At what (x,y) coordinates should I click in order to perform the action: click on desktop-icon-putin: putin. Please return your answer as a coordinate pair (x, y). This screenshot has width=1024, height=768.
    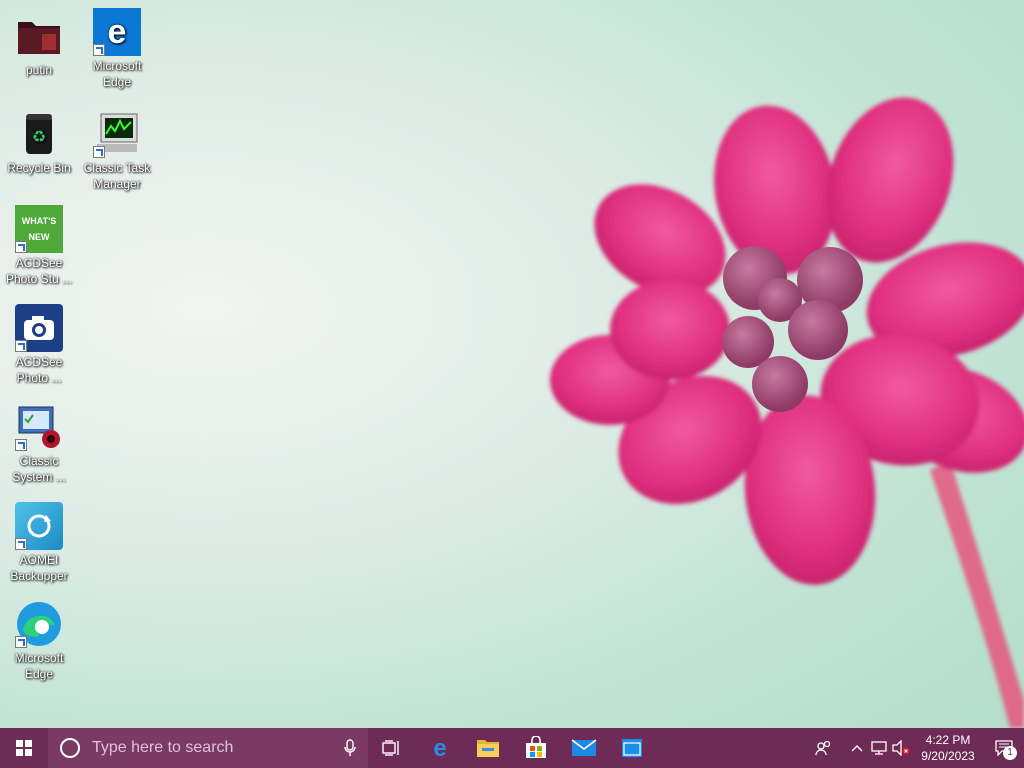
    Looking at the image, I should click on (39, 45).